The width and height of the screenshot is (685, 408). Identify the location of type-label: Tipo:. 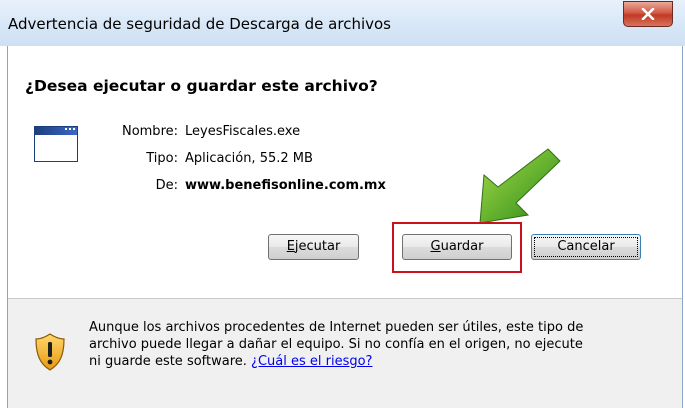
(162, 158).